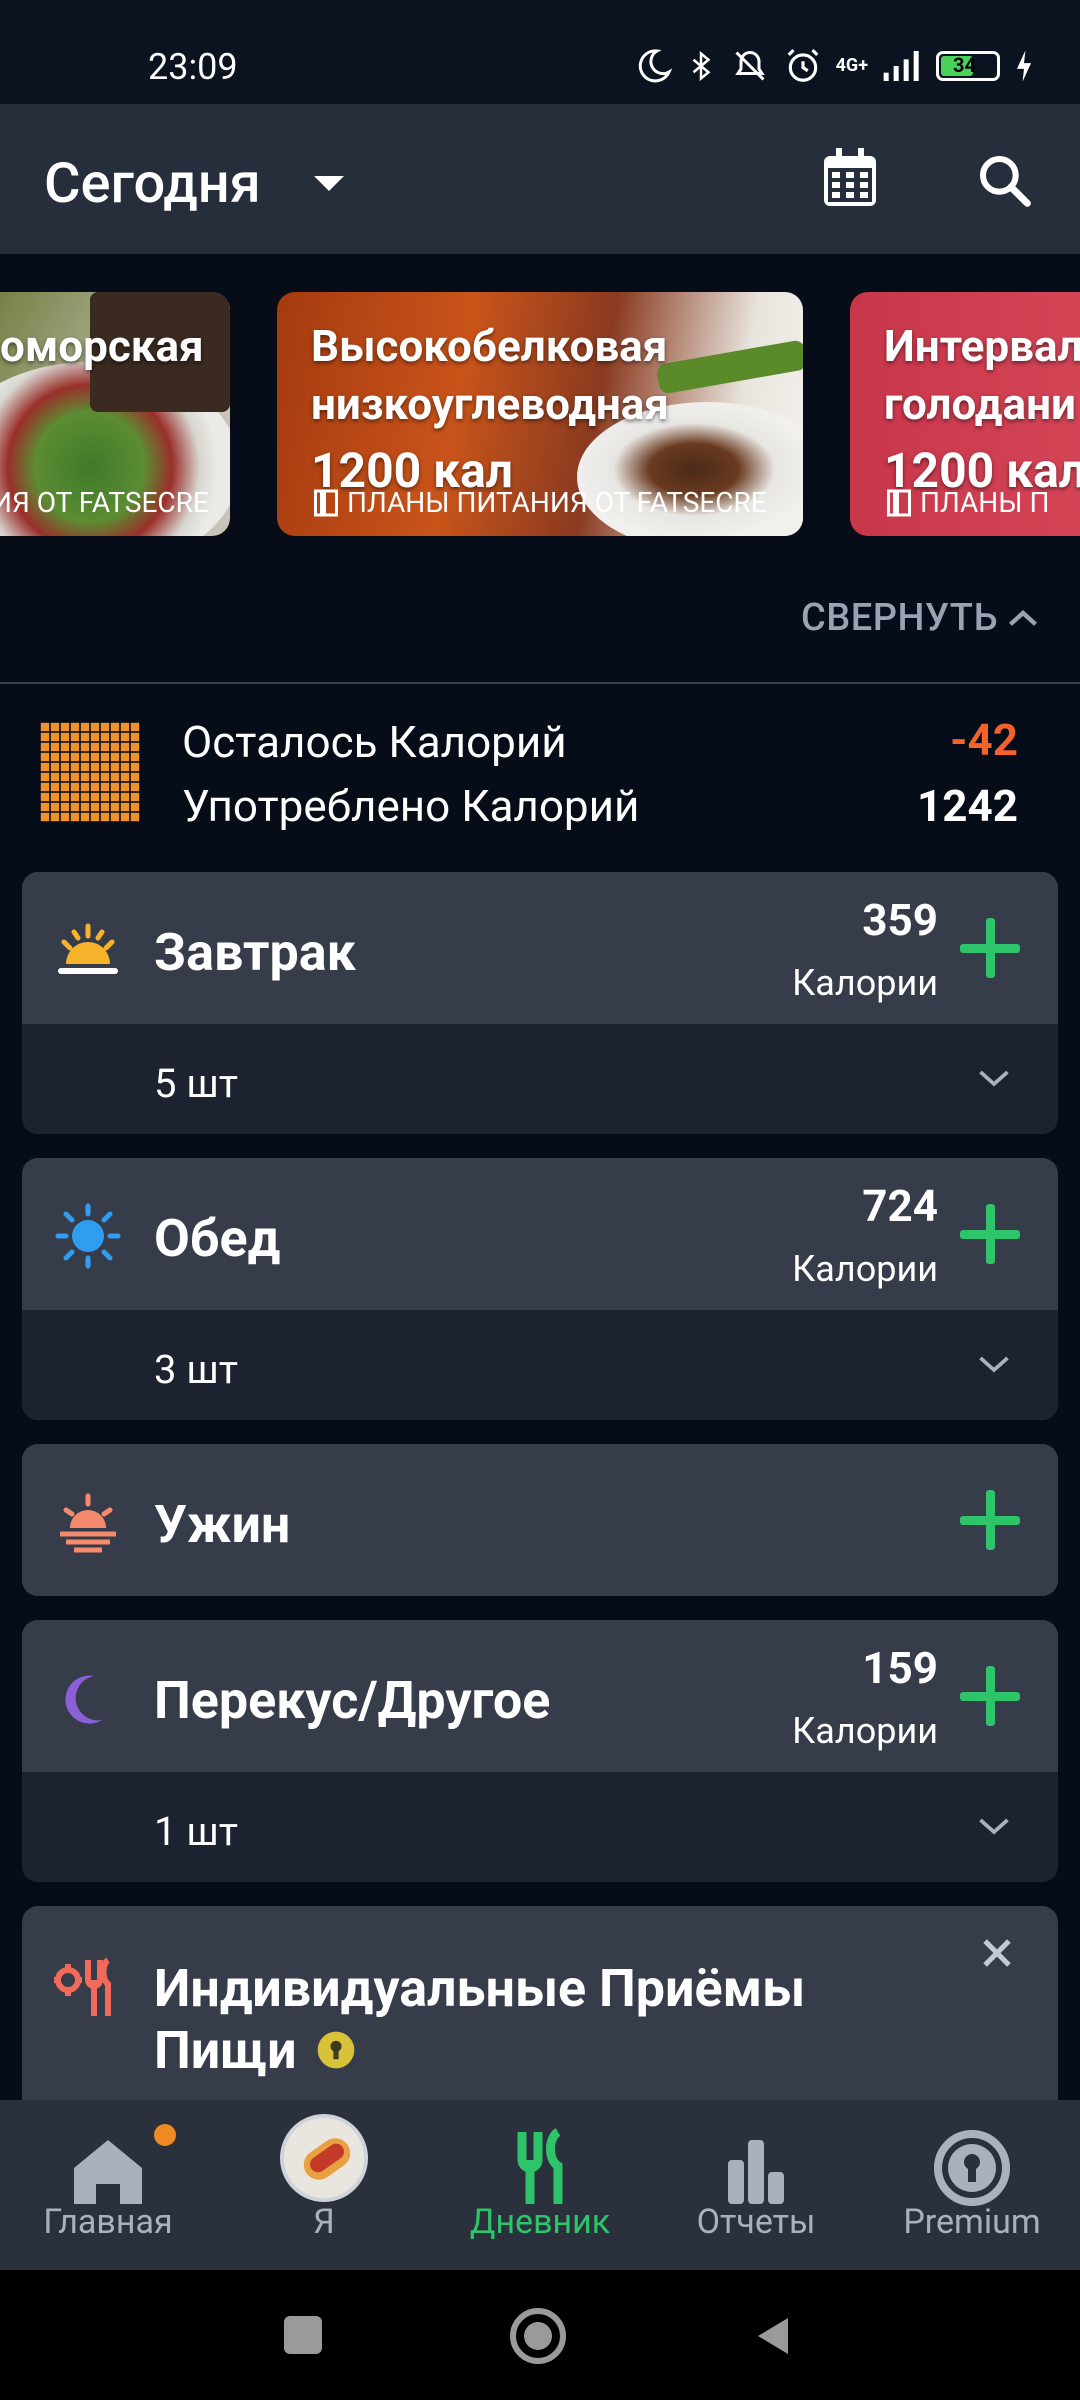  Describe the element at coordinates (196, 1369) in the screenshot. I see `meal-item-count: 3 шт` at that location.